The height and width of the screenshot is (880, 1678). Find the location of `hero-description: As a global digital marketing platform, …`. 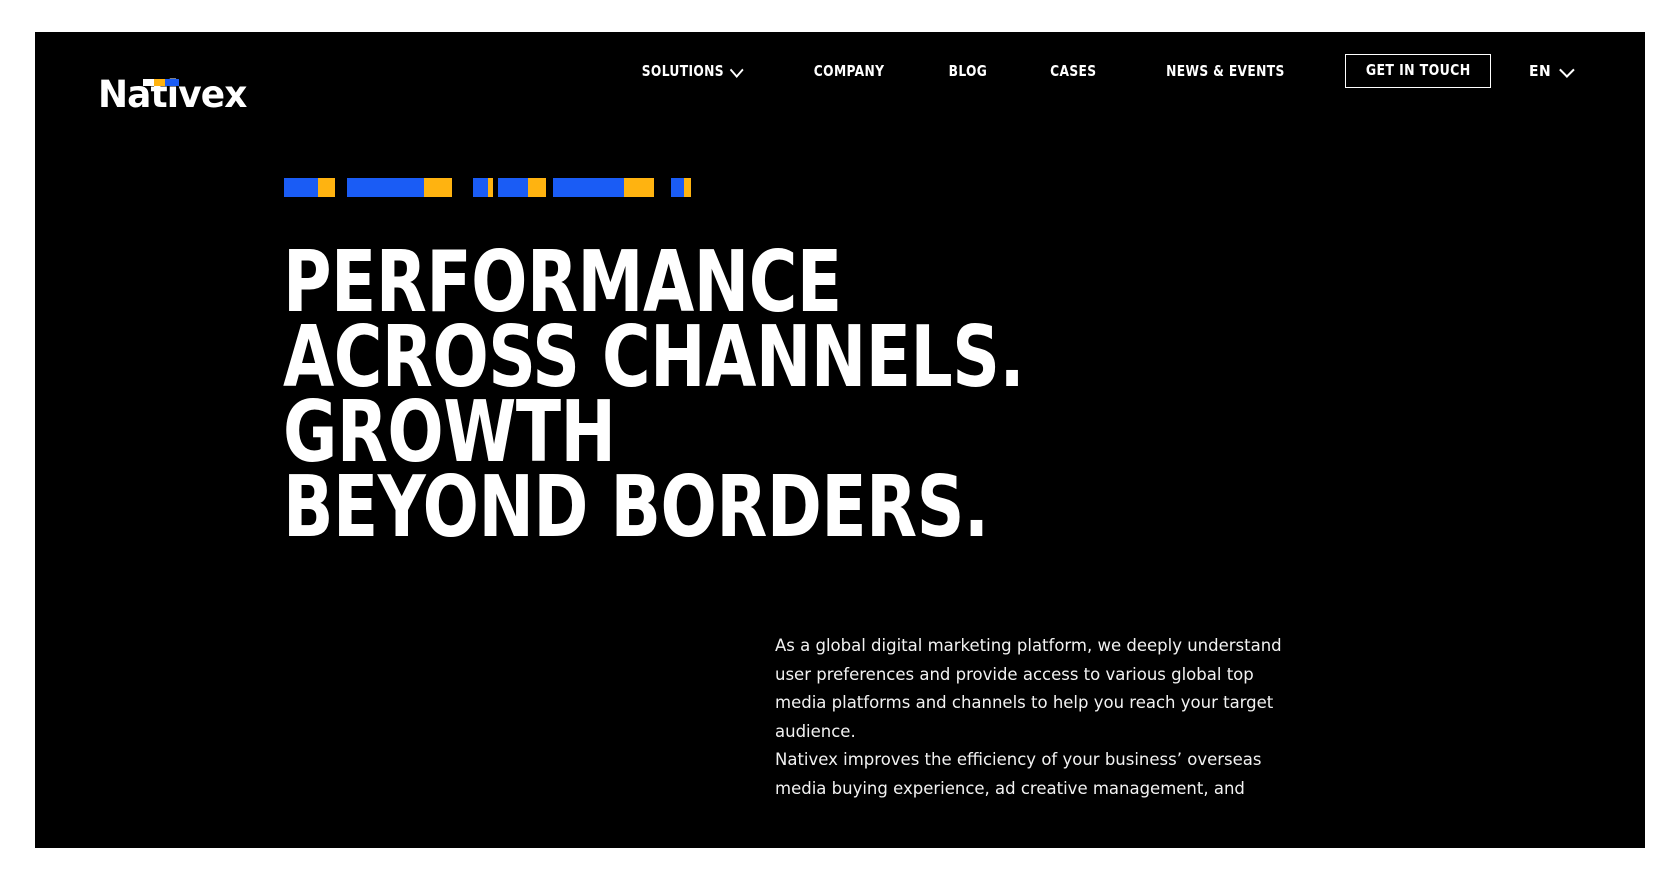

hero-description: As a global digital marketing platform, … is located at coordinates (1035, 717).